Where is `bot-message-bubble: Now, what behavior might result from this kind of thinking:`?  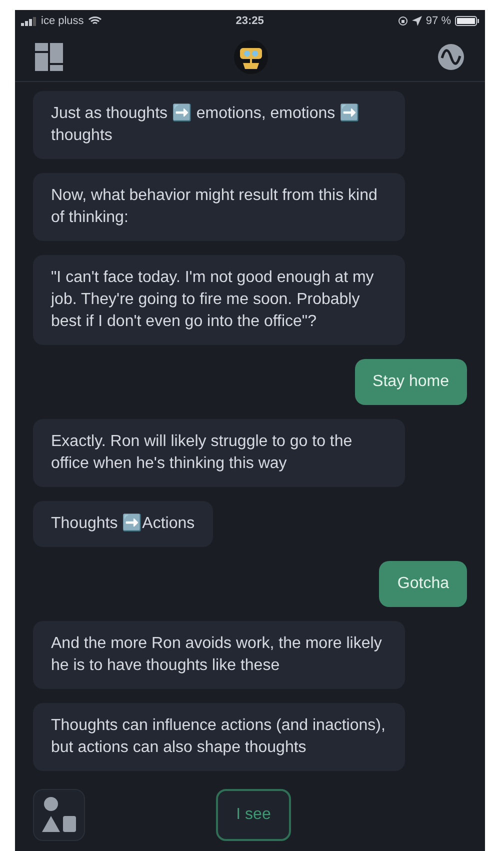
bot-message-bubble: Now, what behavior might result from this kind of thinking: is located at coordinates (219, 207).